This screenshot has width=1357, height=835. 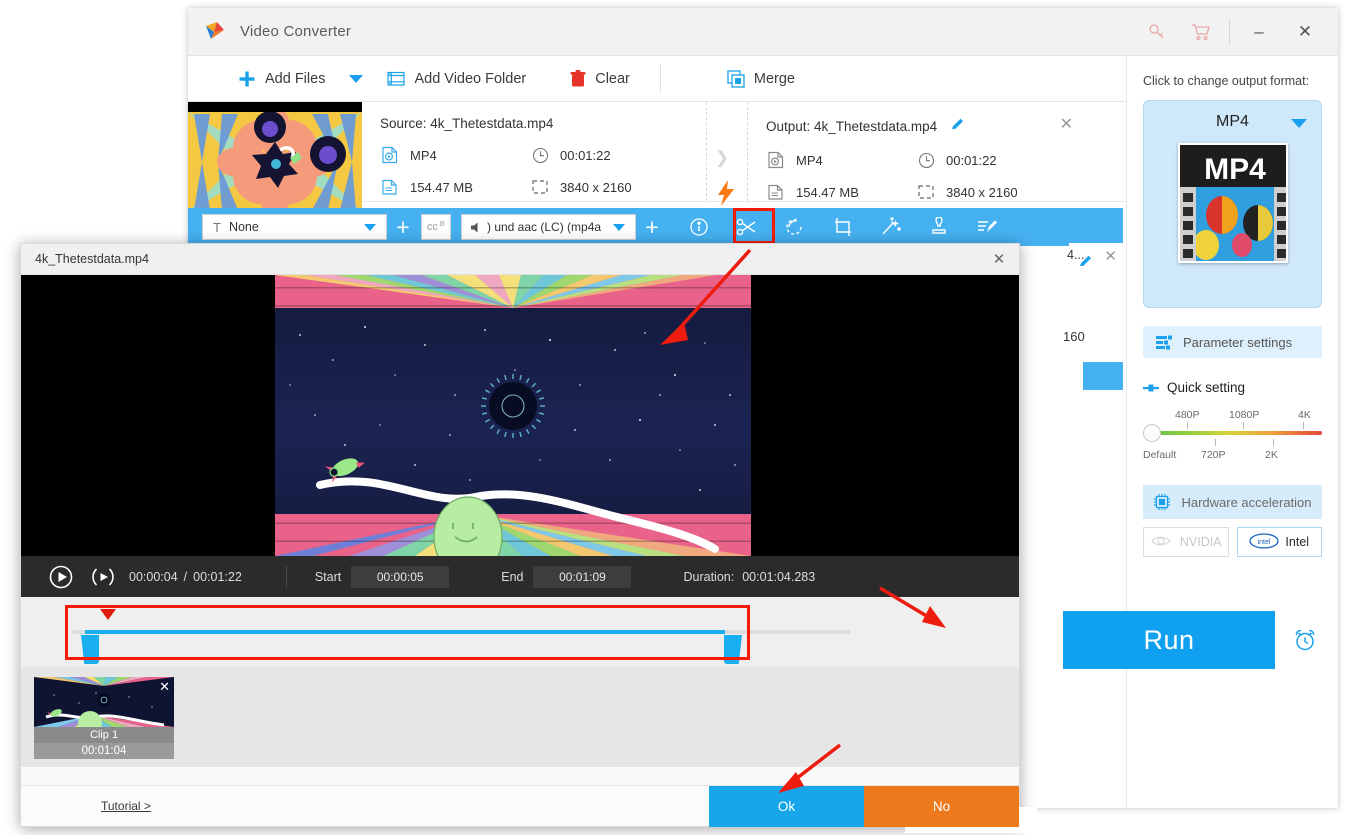 I want to click on subtitle-select: T None, so click(x=294, y=227).